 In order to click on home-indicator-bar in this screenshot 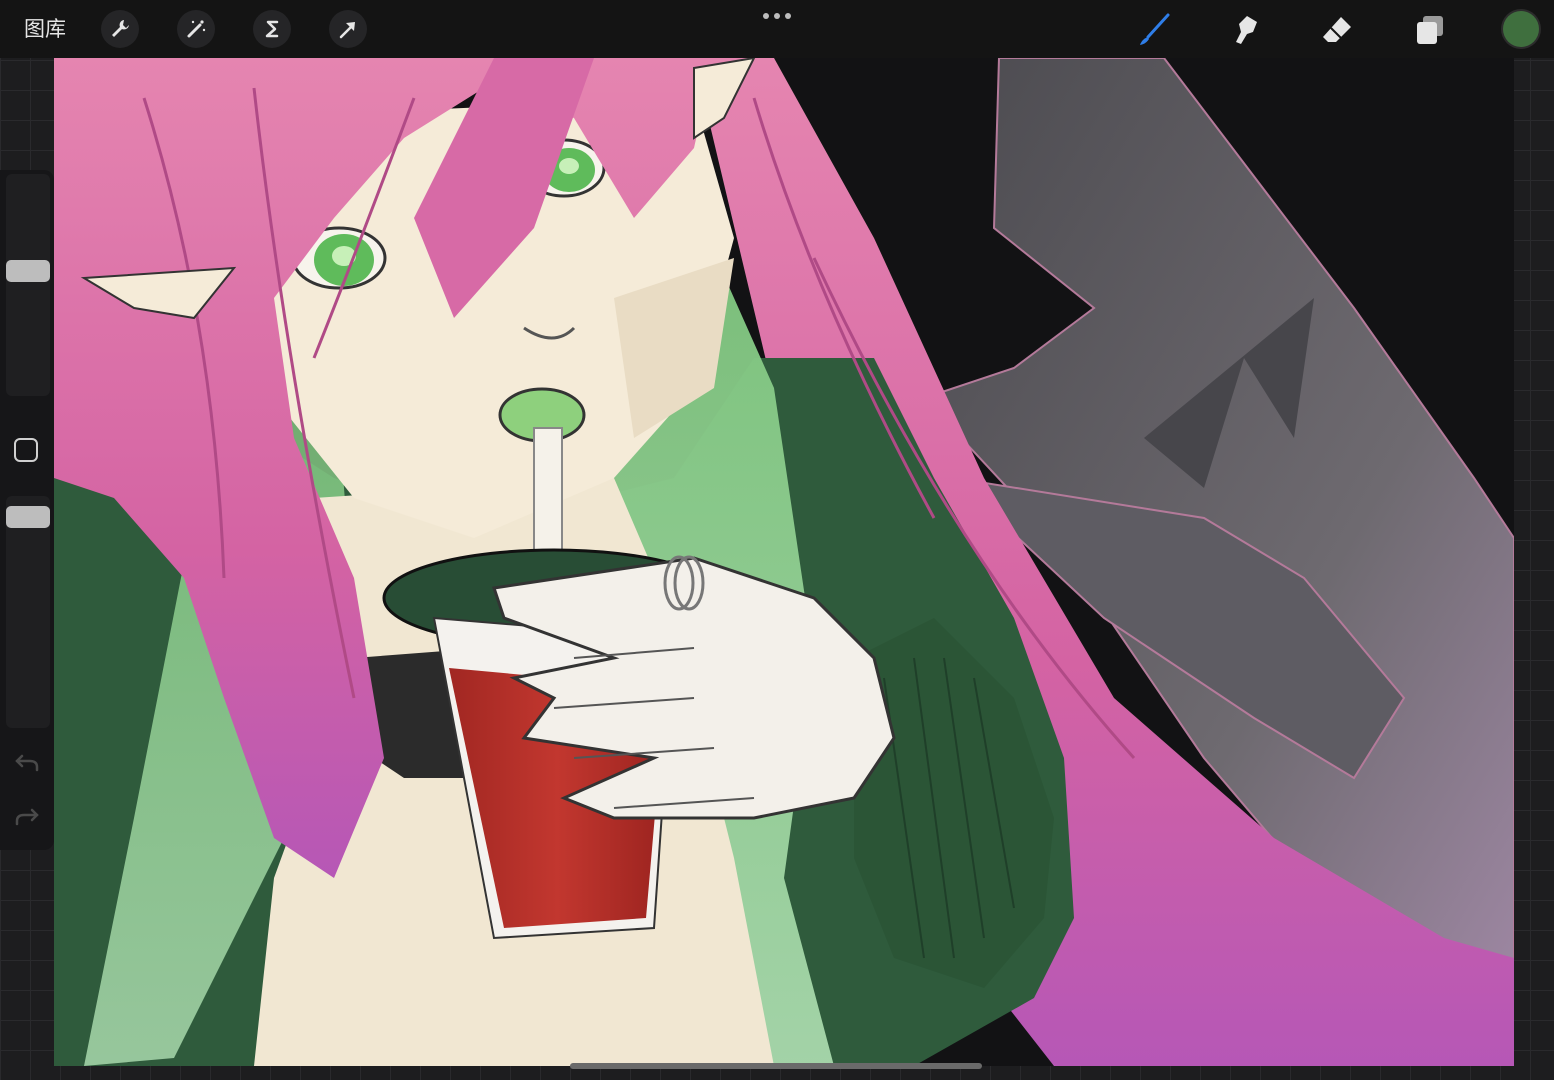, I will do `click(776, 1066)`.